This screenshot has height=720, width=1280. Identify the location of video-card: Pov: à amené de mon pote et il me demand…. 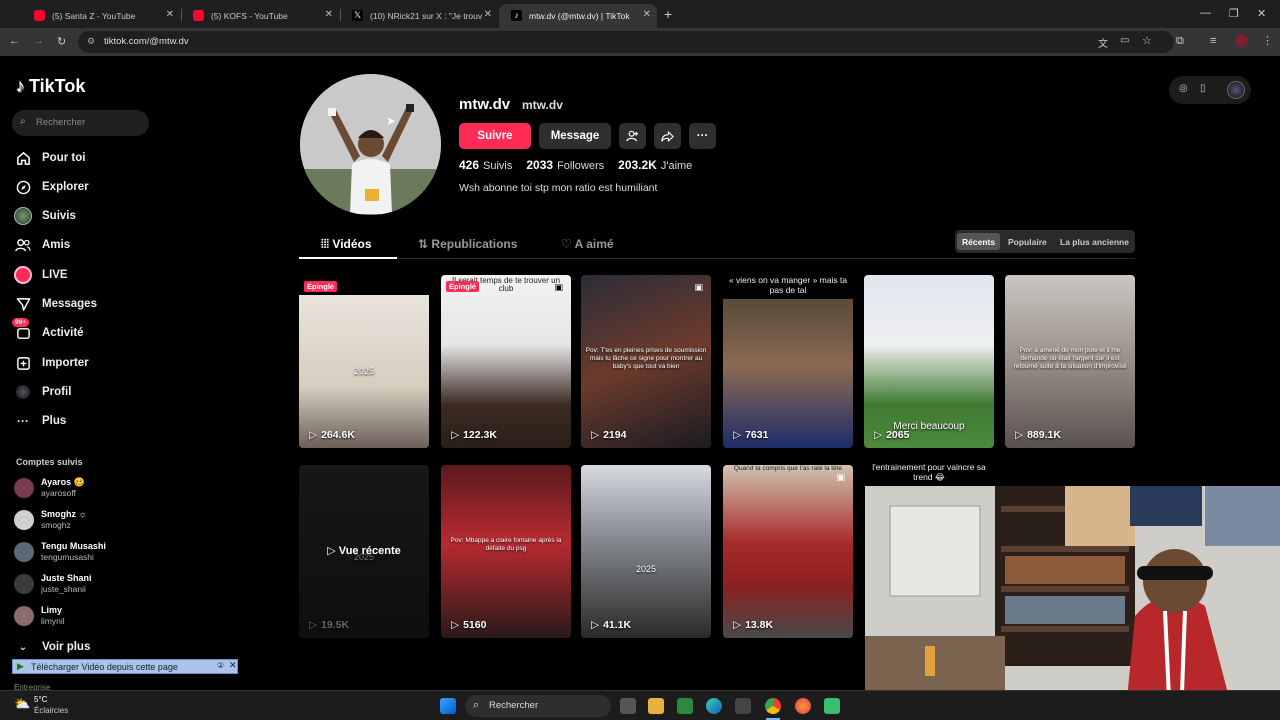
(1070, 361).